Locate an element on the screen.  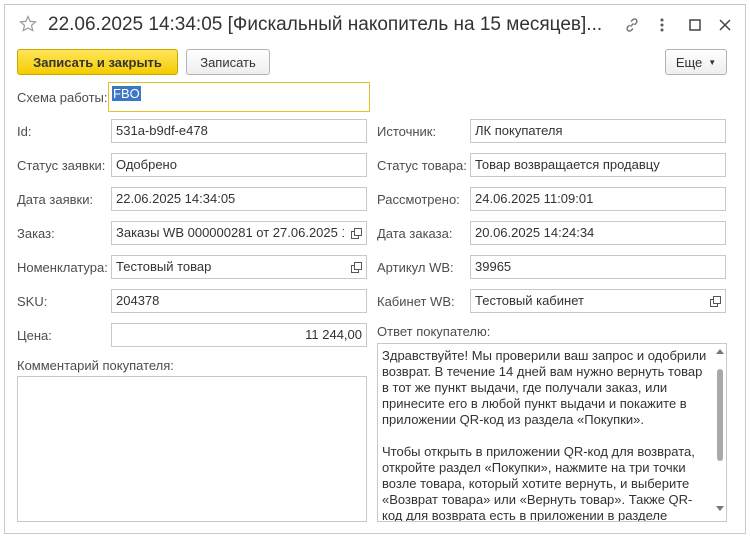
scroll-up-icon is located at coordinates (720, 351).